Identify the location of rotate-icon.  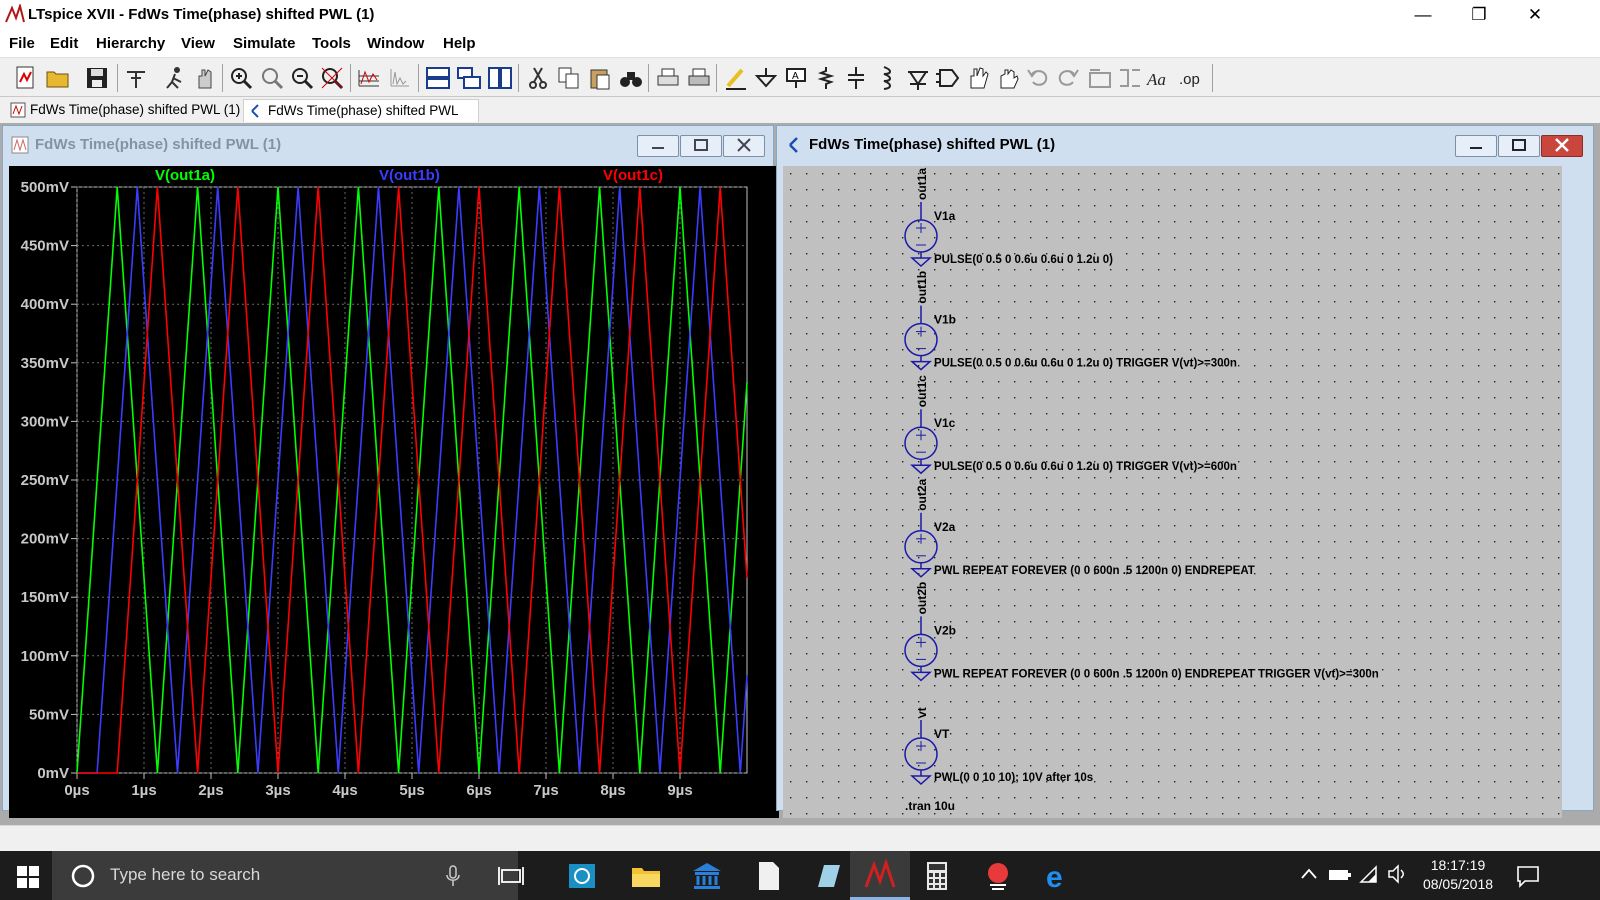
(1100, 78).